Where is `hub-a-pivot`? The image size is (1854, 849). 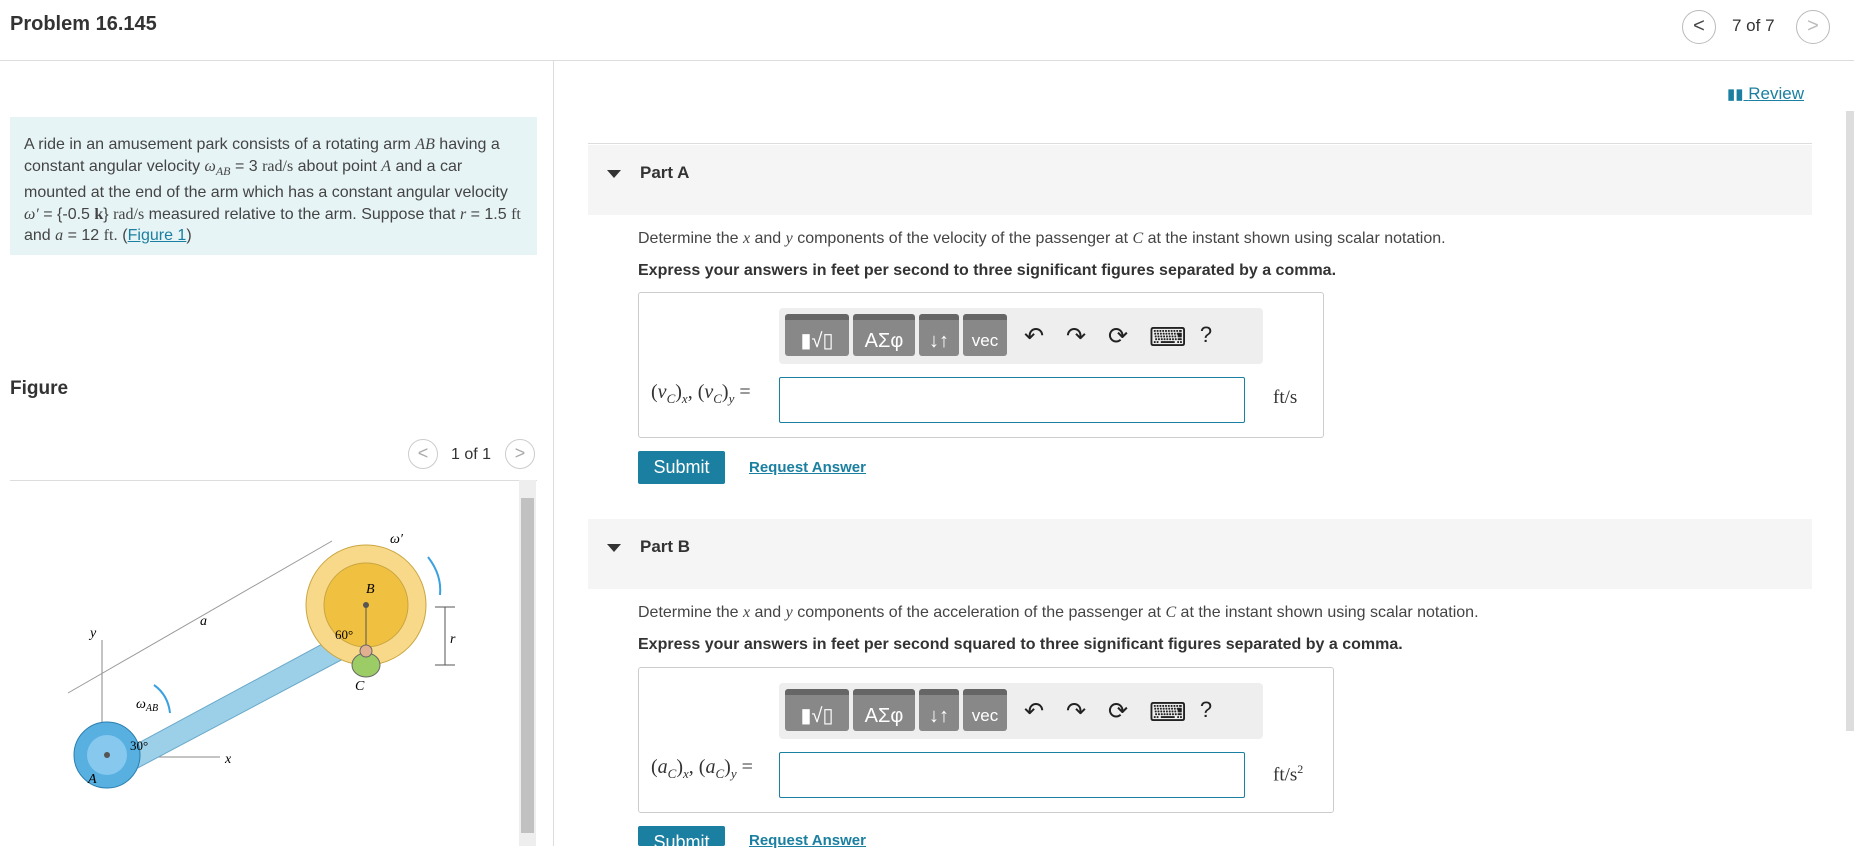
hub-a-pivot is located at coordinates (107, 755).